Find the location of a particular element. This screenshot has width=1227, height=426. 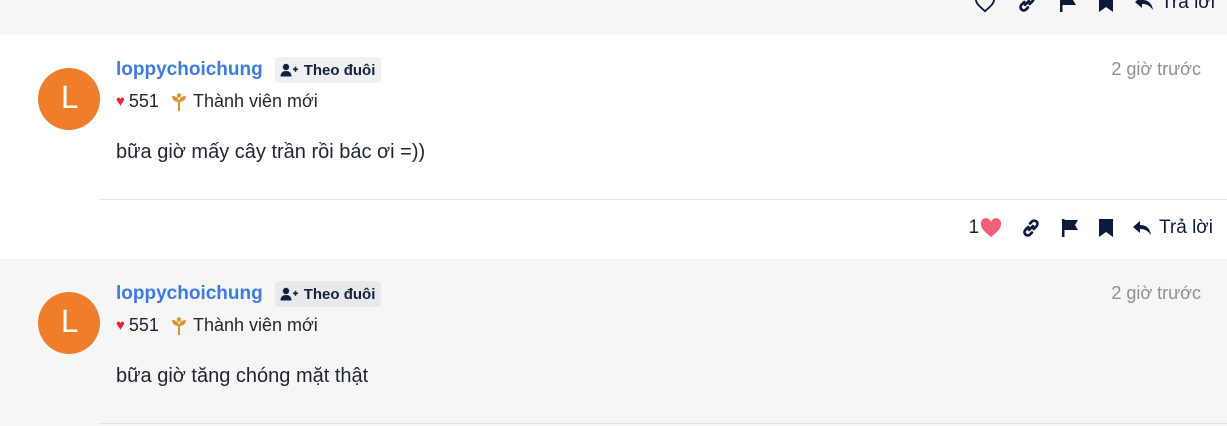

post-content: bữa giờ mấy cây trần rồi bác ơi =)) is located at coordinates (271, 152).